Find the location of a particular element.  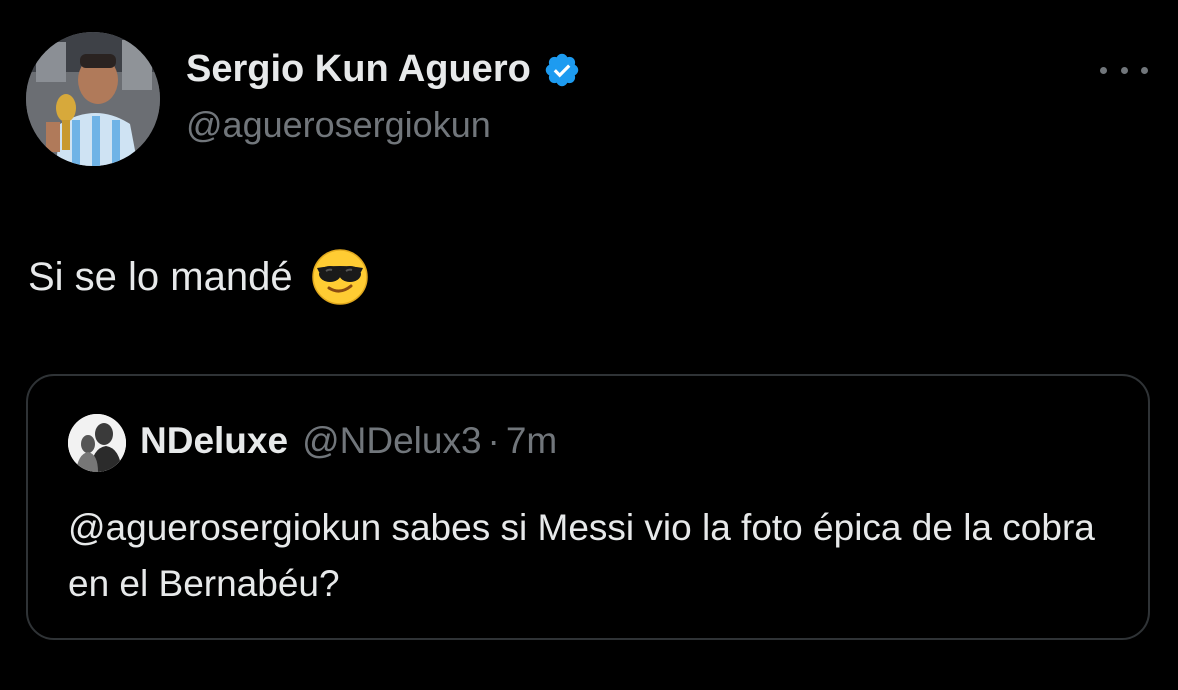

verified-badge-icon is located at coordinates (562, 70).